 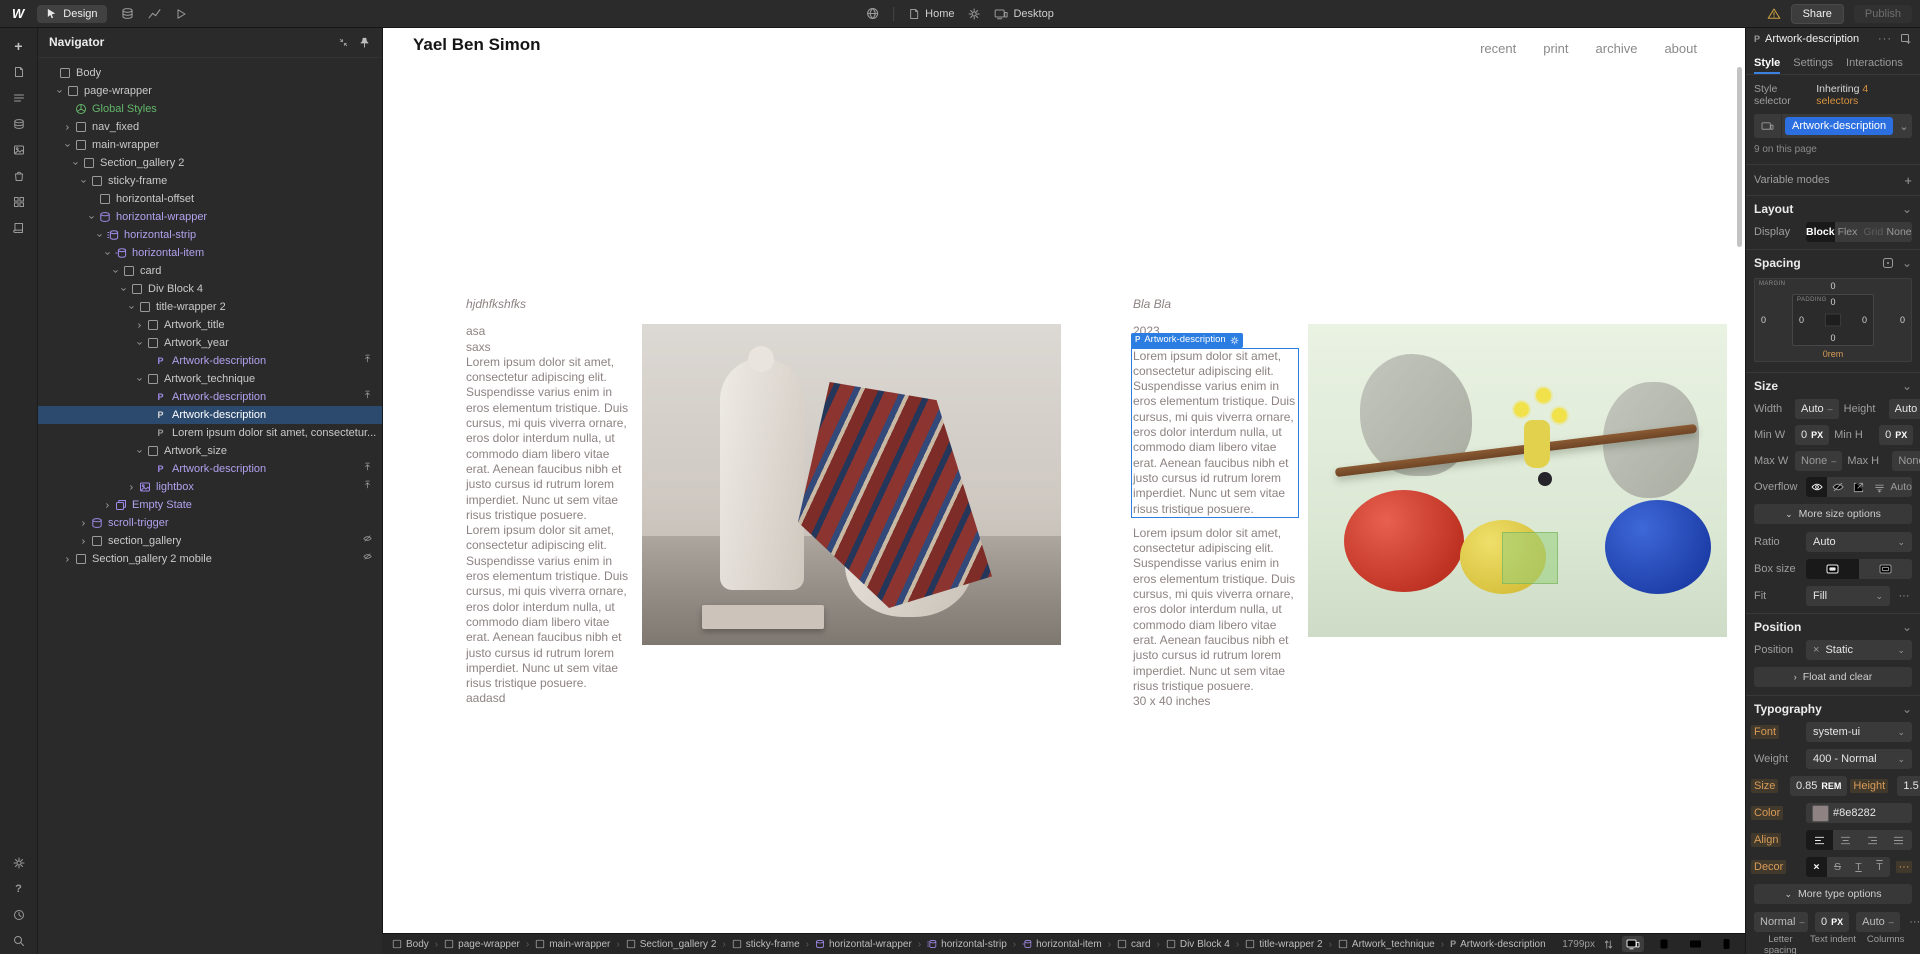 I want to click on margin-left-value: 0, so click(x=1763, y=320).